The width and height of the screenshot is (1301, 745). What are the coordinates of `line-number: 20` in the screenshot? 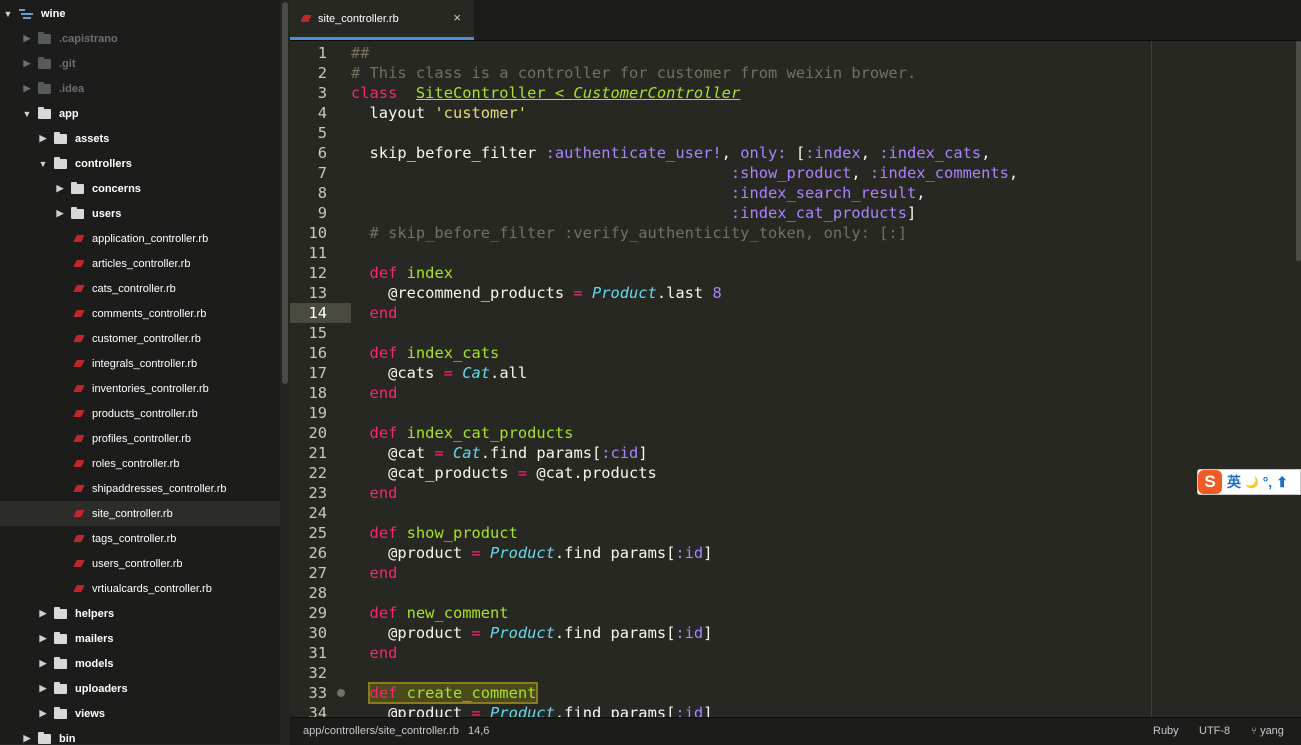 It's located at (320, 433).